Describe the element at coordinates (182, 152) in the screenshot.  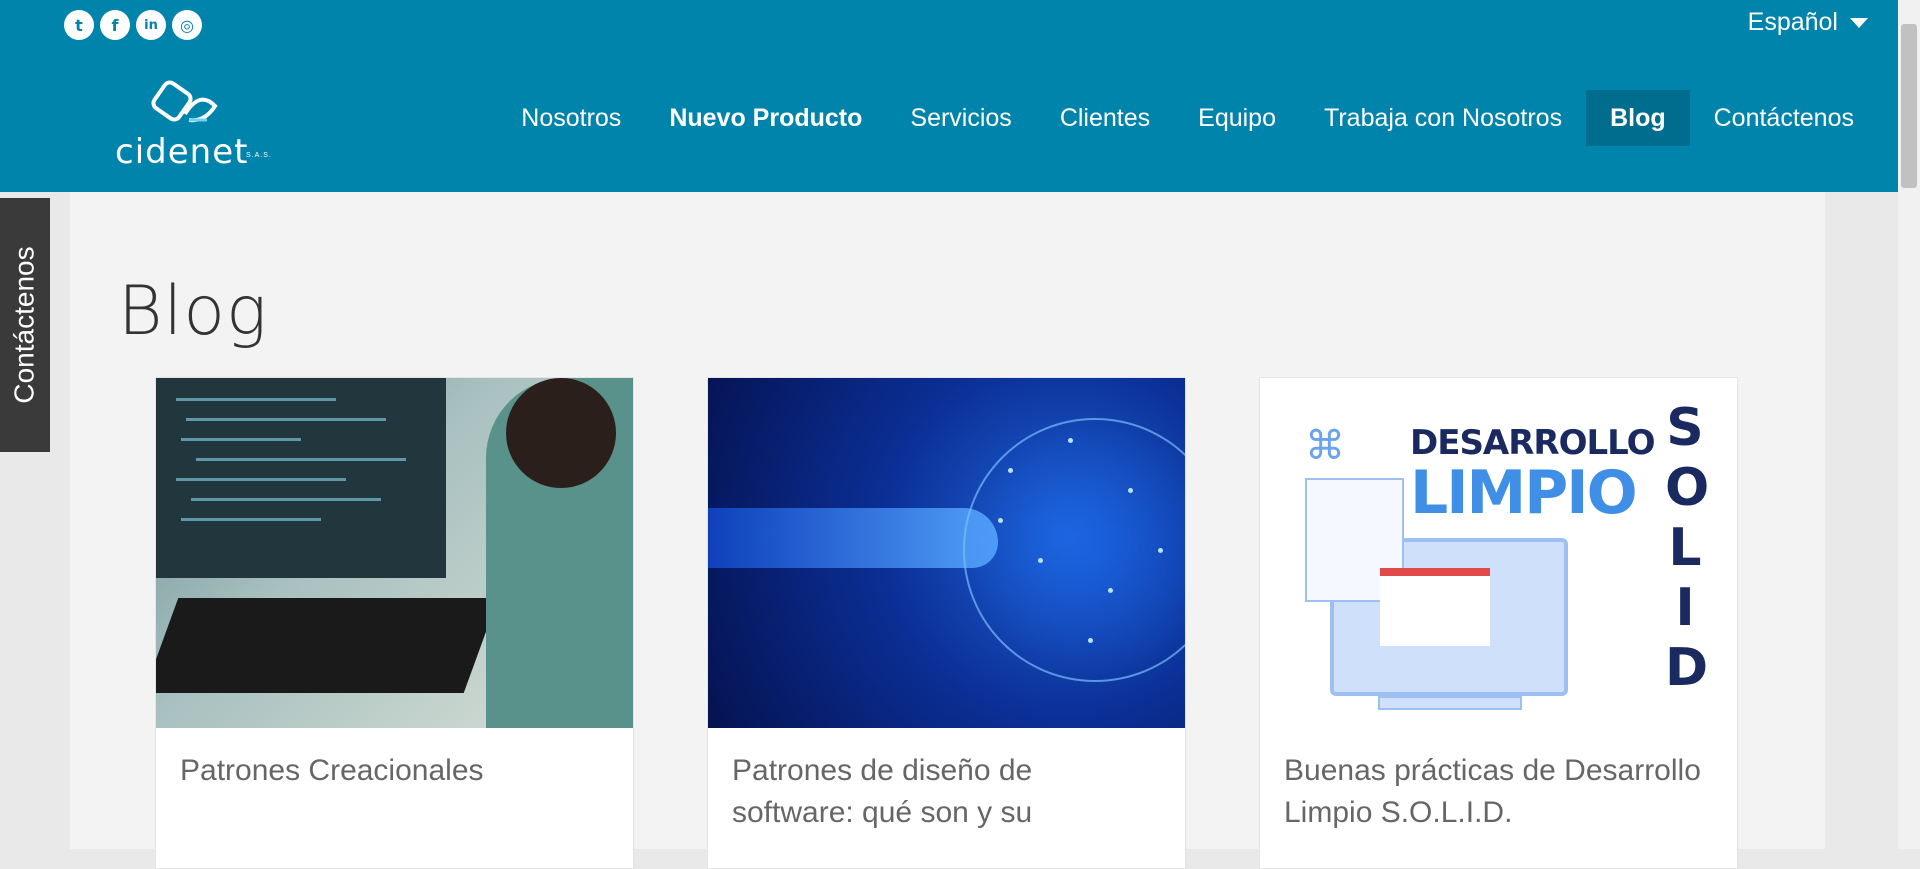
I see `logo-text: cidenet` at that location.